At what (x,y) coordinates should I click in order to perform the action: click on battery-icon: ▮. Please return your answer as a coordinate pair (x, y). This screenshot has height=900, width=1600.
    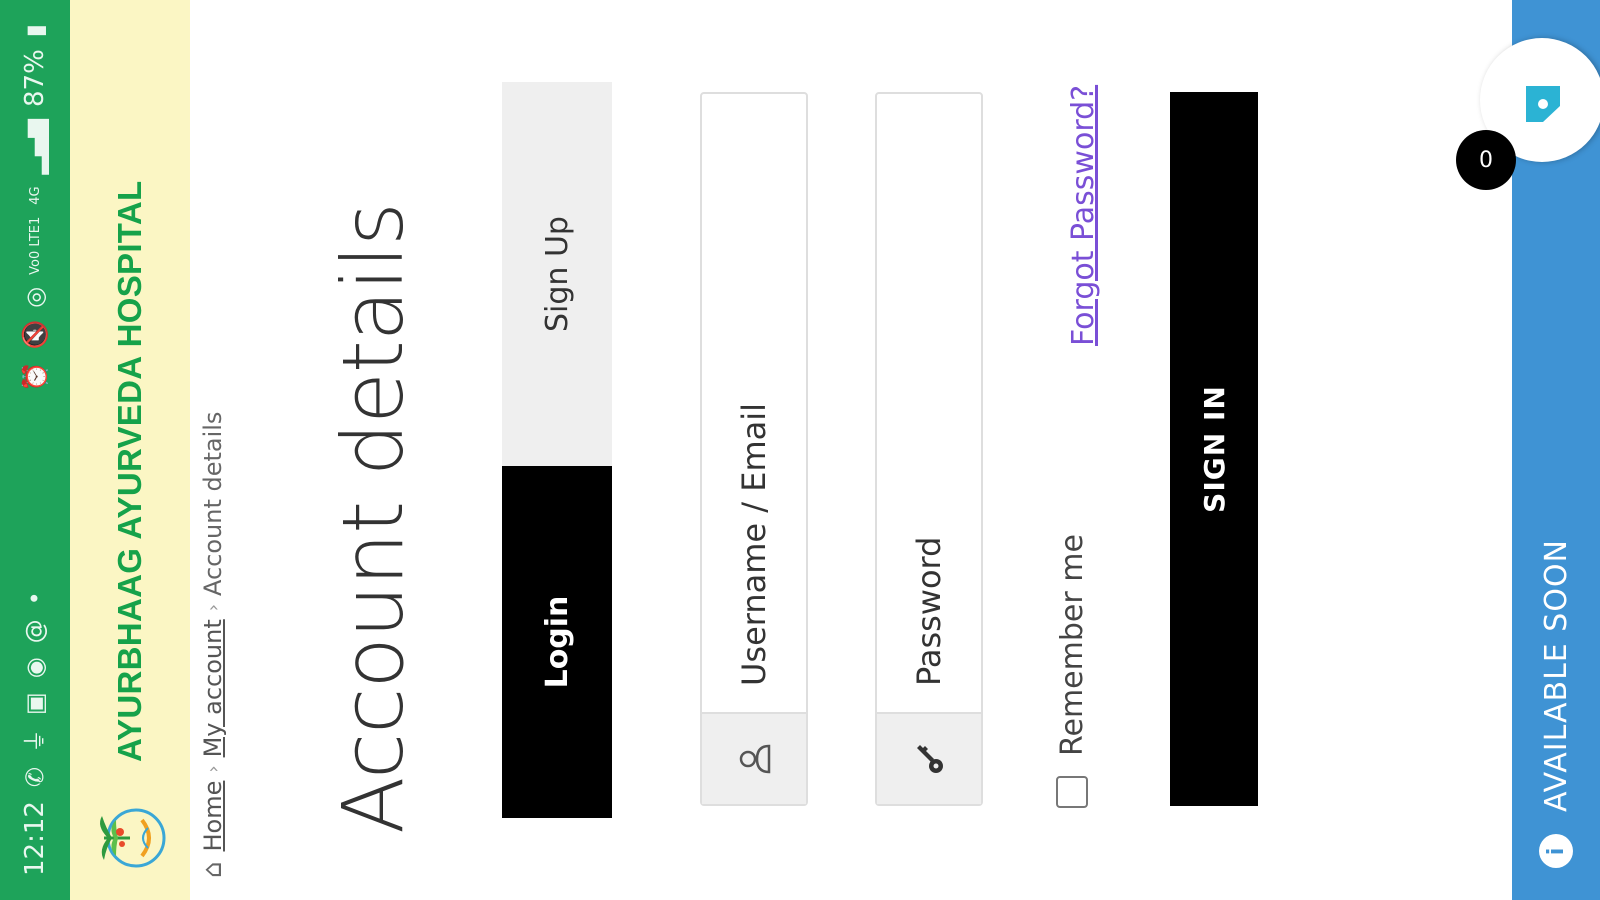
    Looking at the image, I should click on (35, 31).